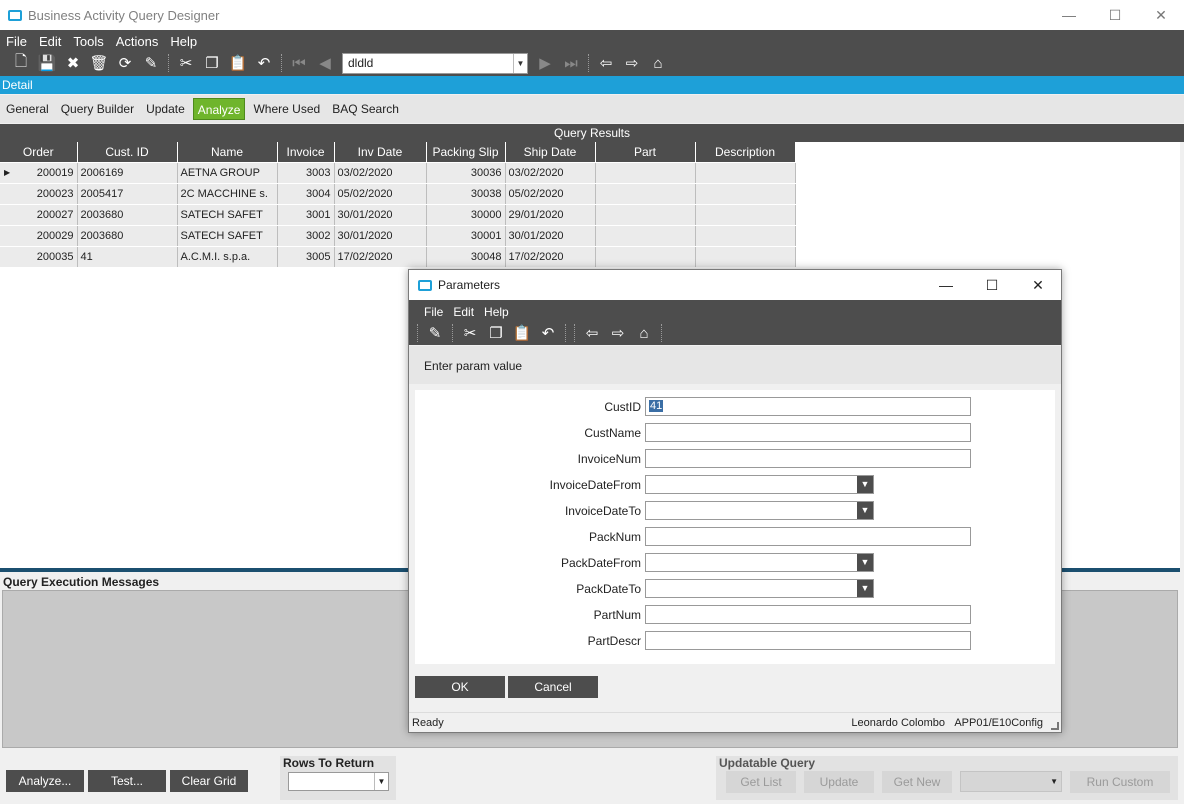  Describe the element at coordinates (466, 257) in the screenshot. I see `table-cell: 30048` at that location.